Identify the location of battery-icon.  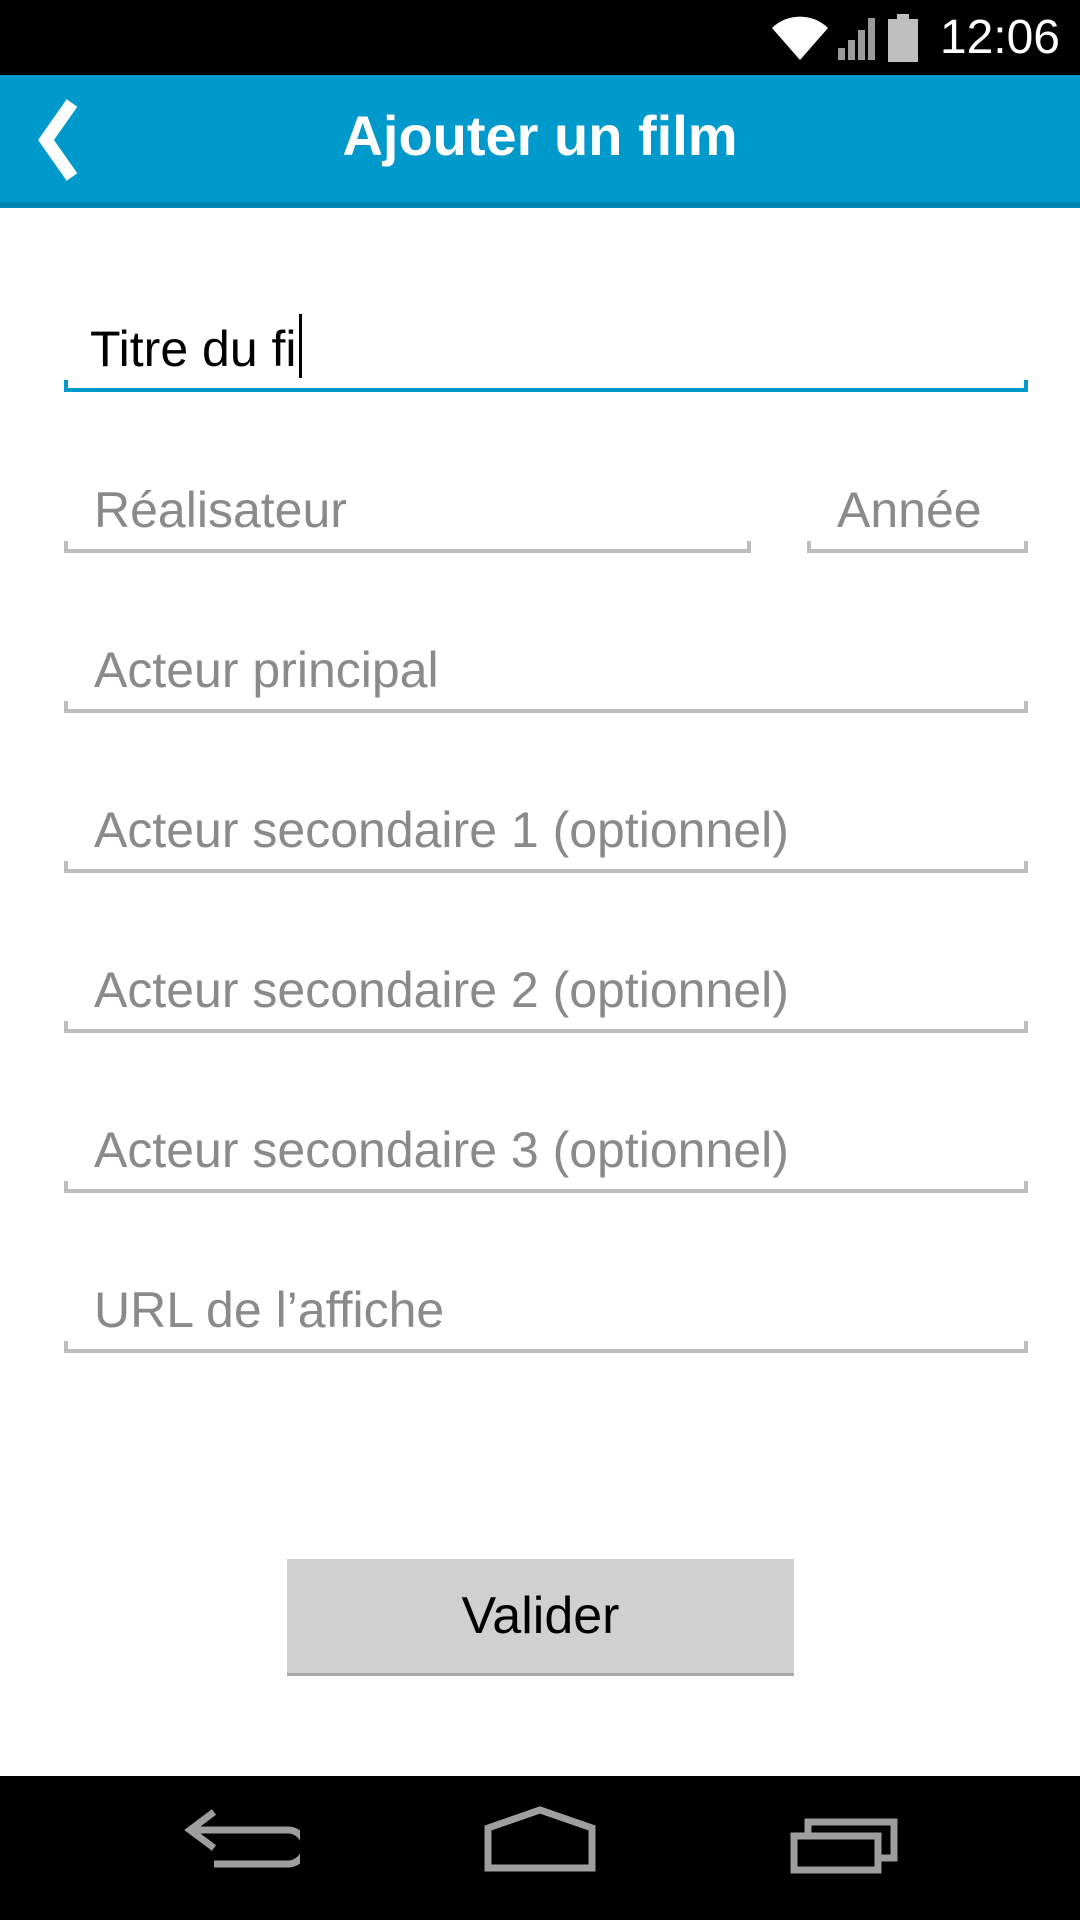
(902, 37).